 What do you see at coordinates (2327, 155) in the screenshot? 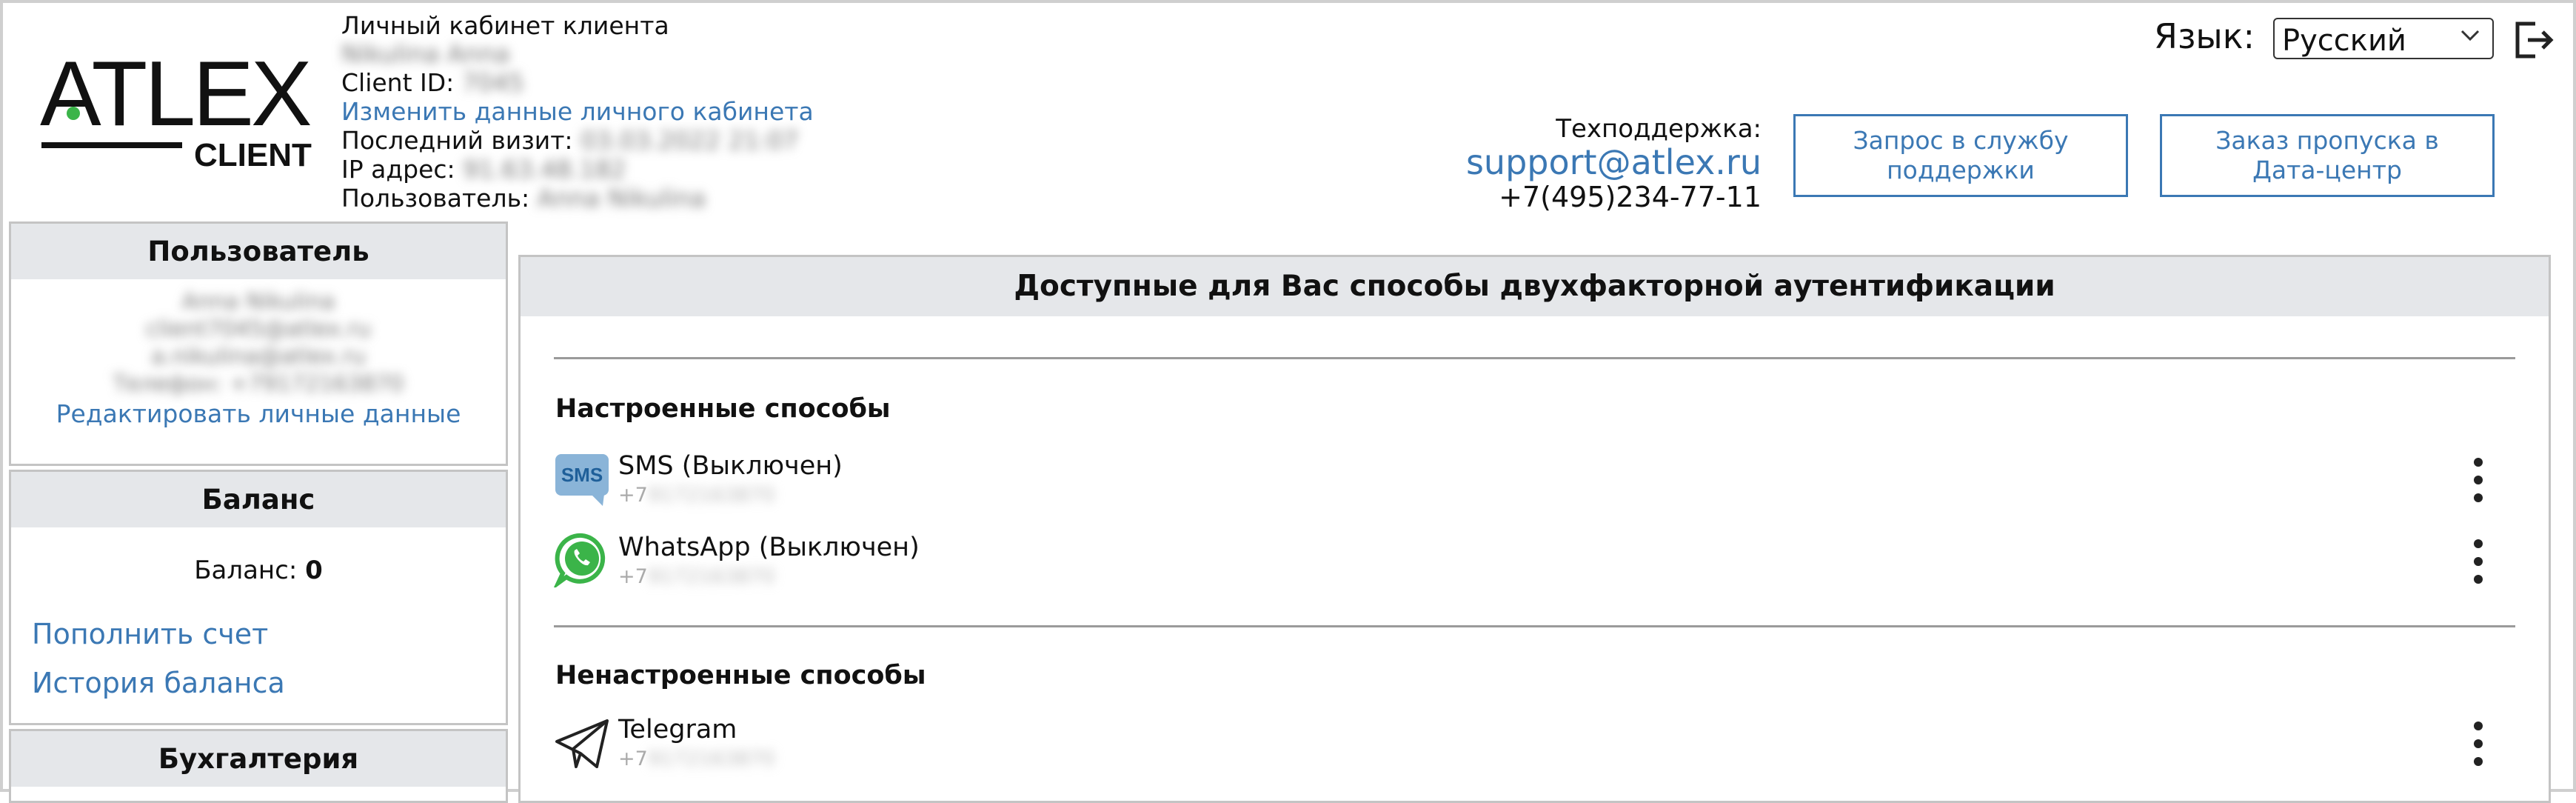
I see `datacenter-pass-button: Заказ пропуска в Дата-центр` at bounding box center [2327, 155].